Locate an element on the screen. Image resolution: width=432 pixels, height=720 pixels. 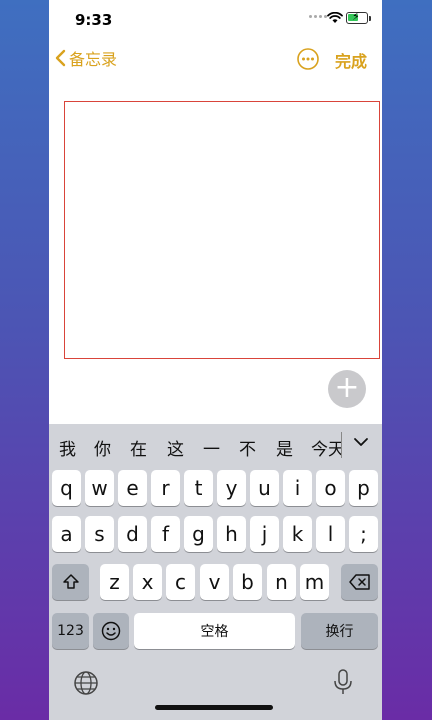
signal-icon is located at coordinates (318, 16).